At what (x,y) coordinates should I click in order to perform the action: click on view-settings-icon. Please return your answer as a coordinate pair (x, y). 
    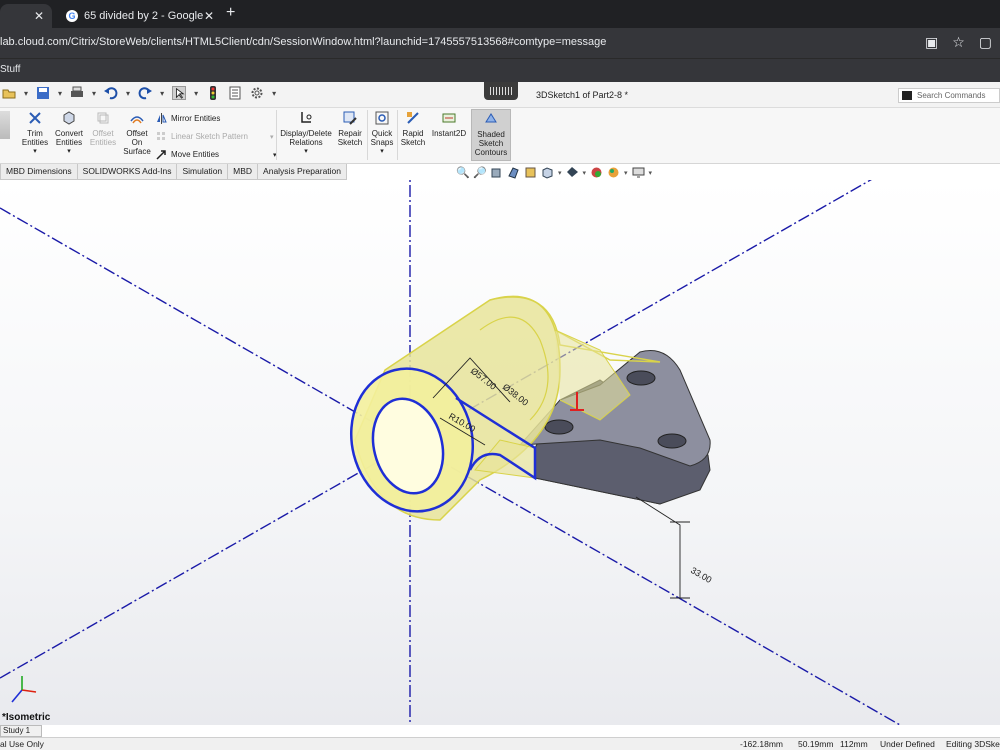
    Looking at the image, I should click on (638, 172).